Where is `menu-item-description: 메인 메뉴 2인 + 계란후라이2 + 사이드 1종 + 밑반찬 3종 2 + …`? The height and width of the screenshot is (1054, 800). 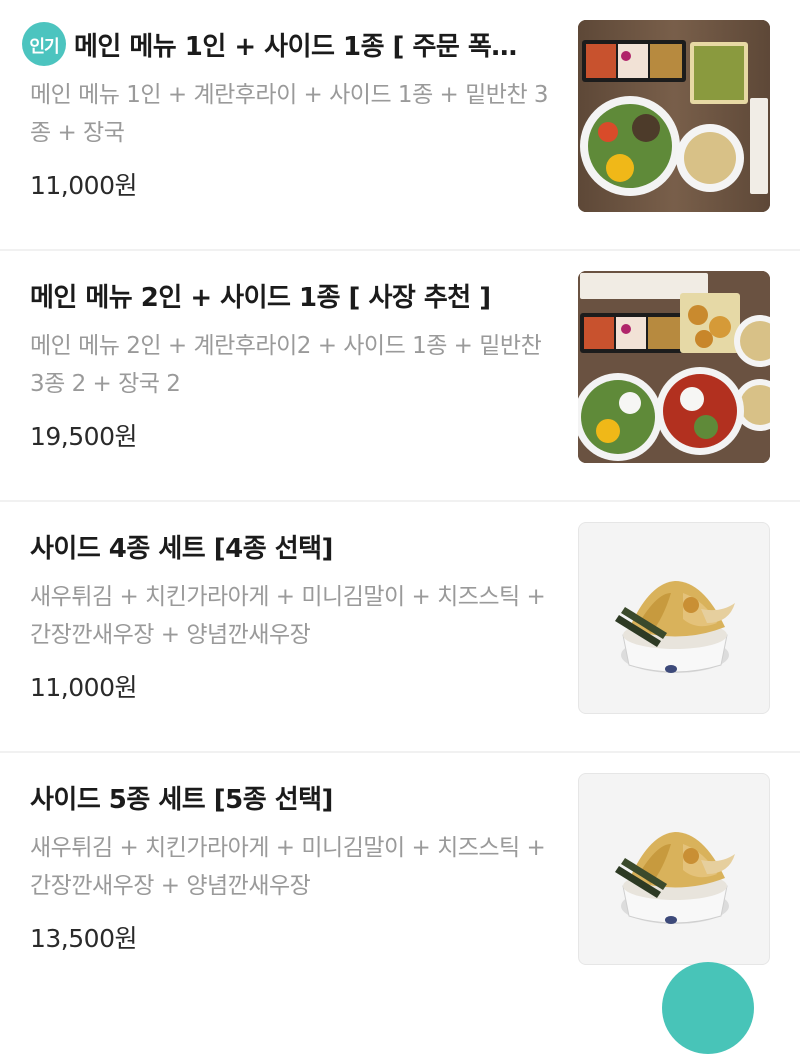
menu-item-description: 메인 메뉴 2인 + 계란후라이2 + 사이드 1종 + 밑반찬 3종 2 + … is located at coordinates (286, 365).